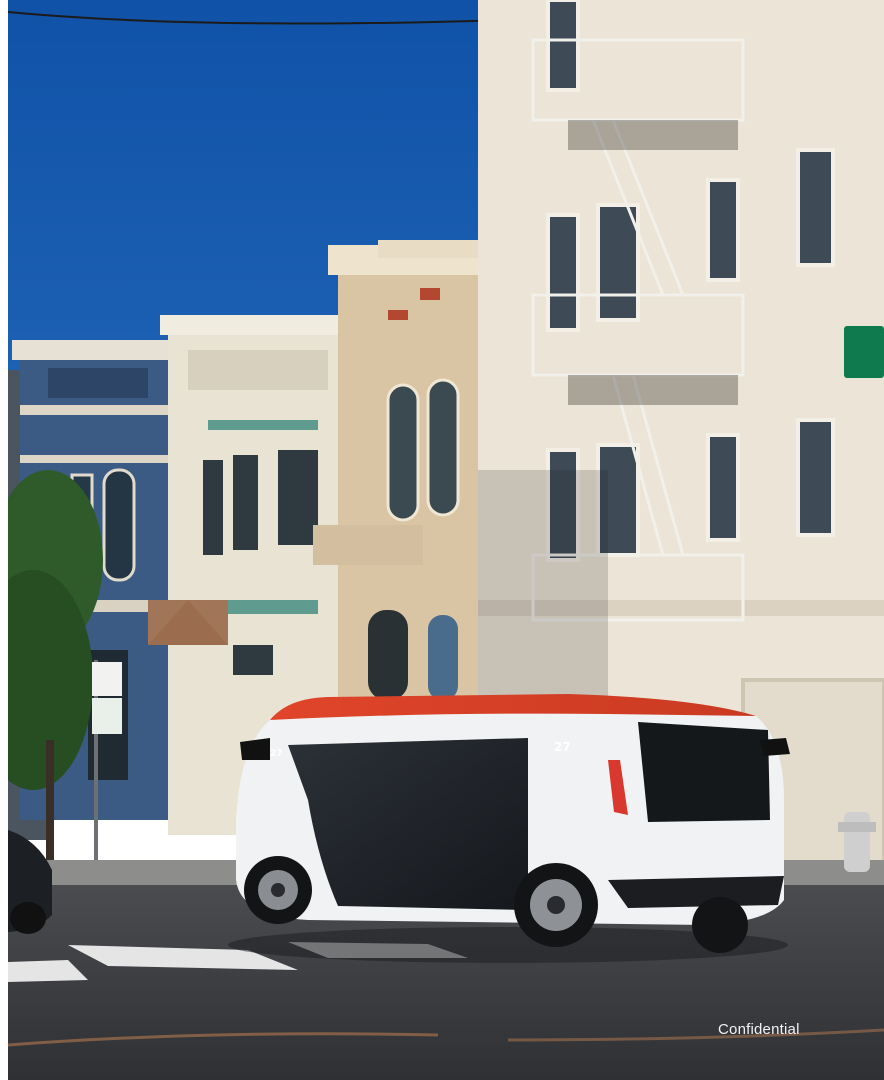 This screenshot has height=1080, width=884. Describe the element at coordinates (562, 747) in the screenshot. I see `vehicle-number-side: 27` at that location.